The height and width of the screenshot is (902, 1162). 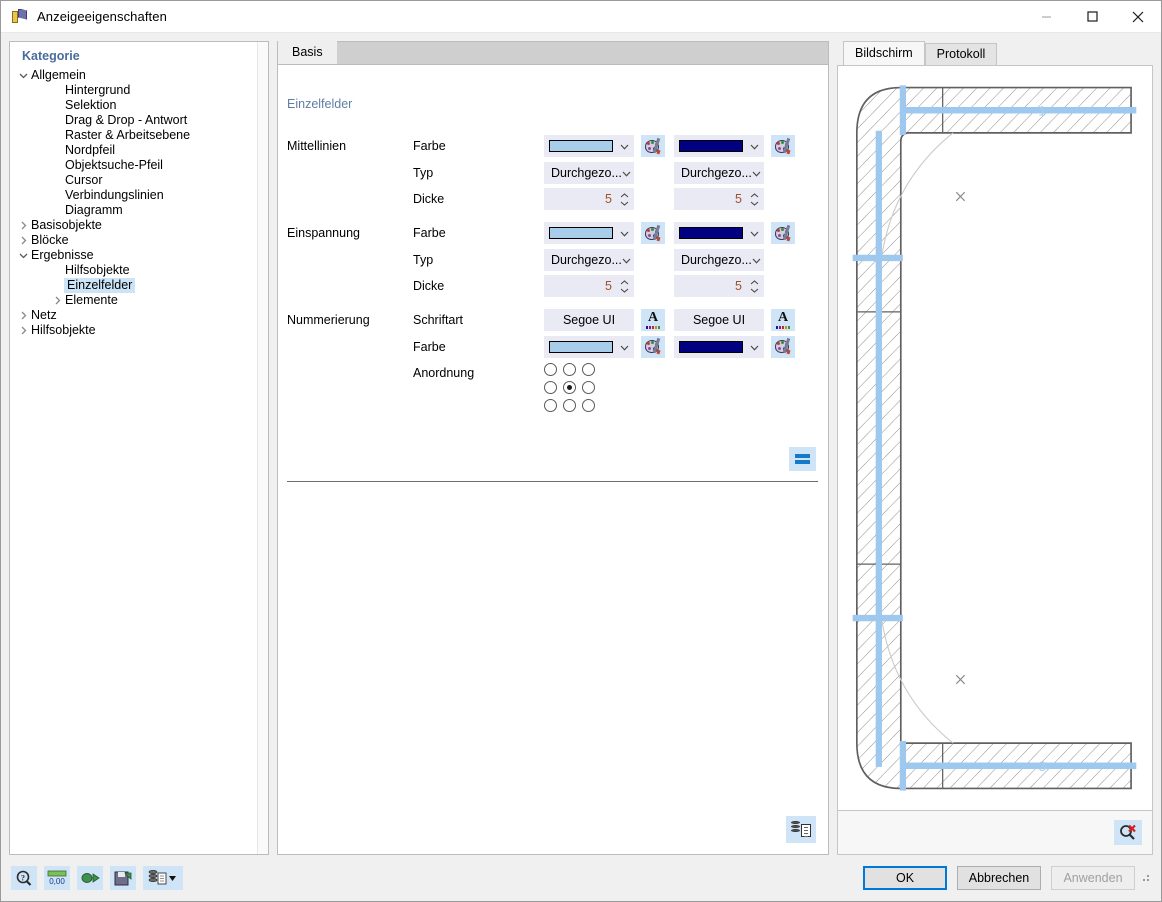 I want to click on color-swatch, so click(x=711, y=146).